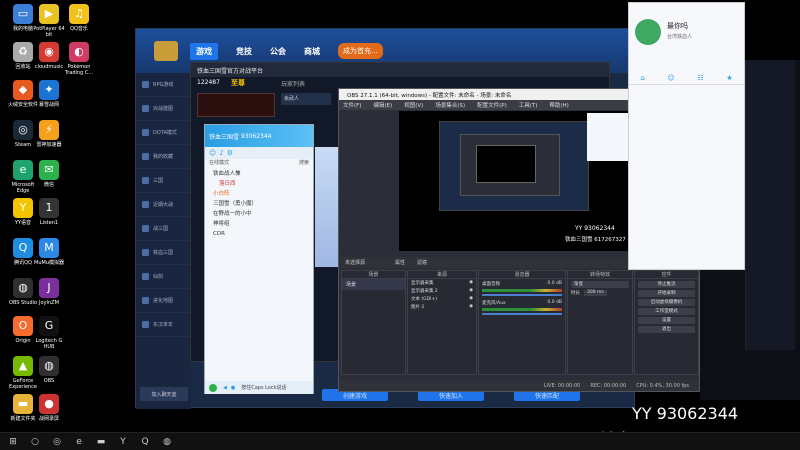 Image resolution: width=800 pixels, height=450 pixels. Describe the element at coordinates (79, 442) in the screenshot. I see `edge-icon: e` at that location.